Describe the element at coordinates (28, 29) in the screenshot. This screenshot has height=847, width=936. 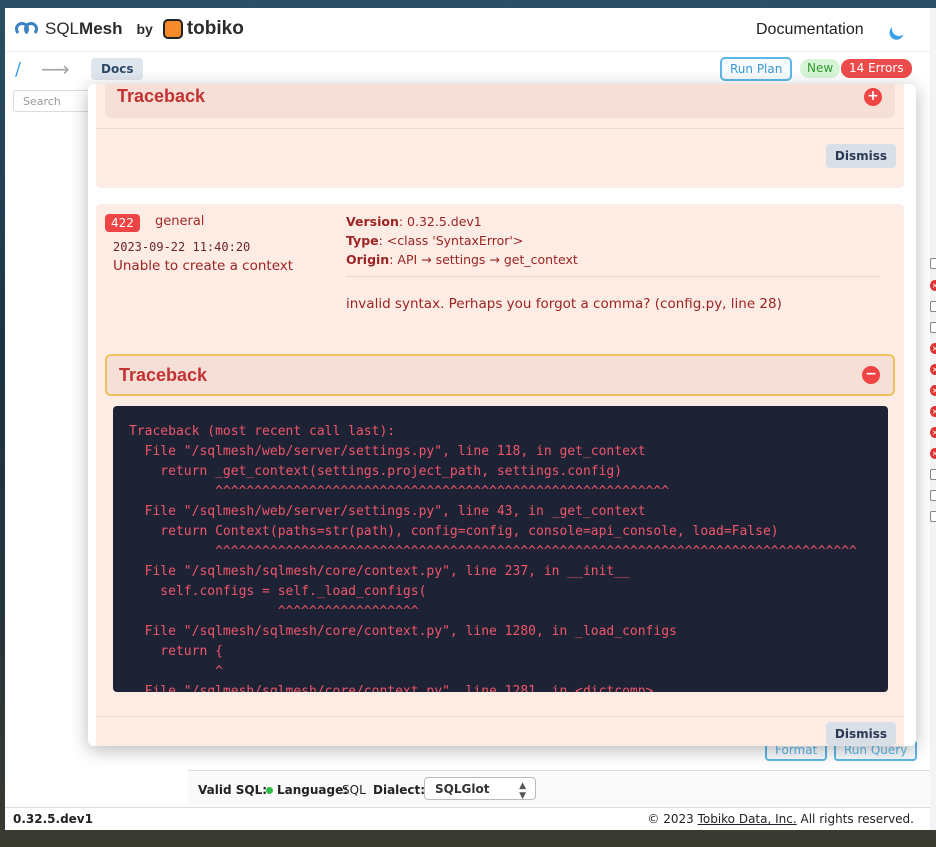
I see `sqlmesh-logo-icon` at that location.